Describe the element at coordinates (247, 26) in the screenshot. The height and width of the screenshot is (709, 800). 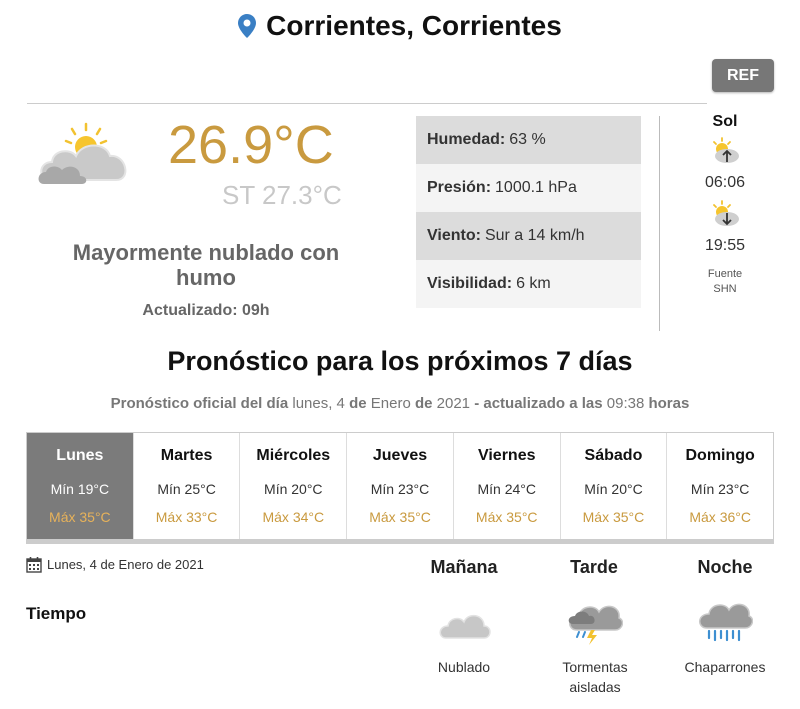
I see `location-pin-icon` at that location.